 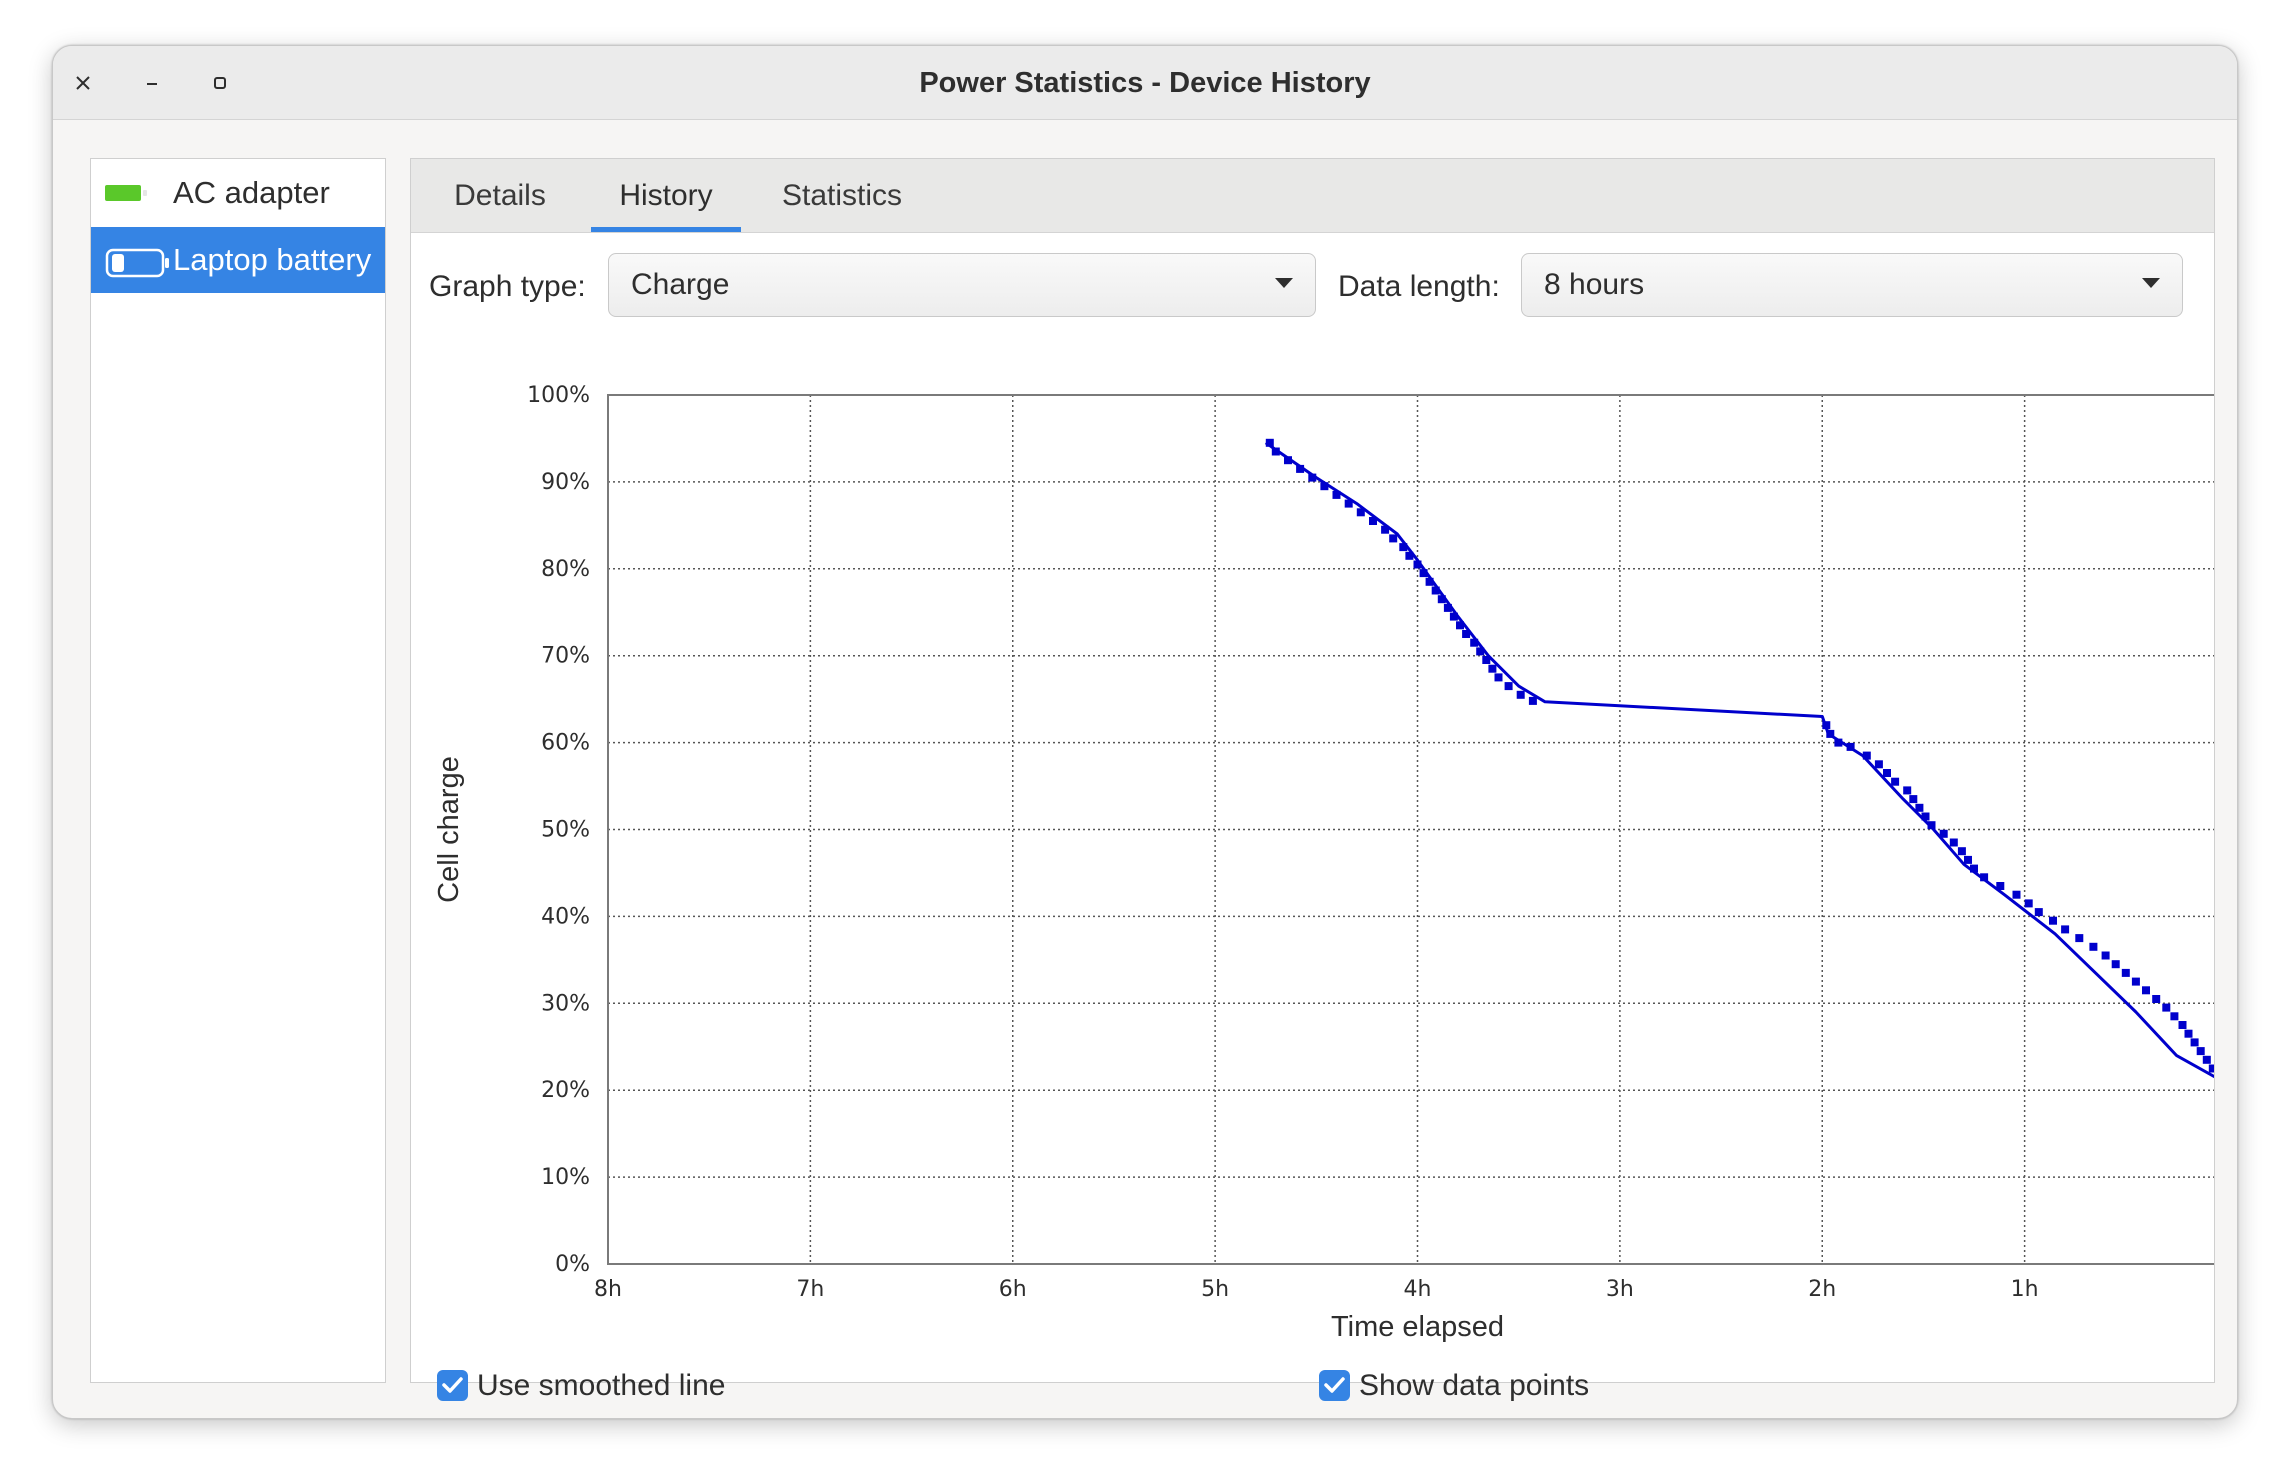 I want to click on show-data-points-label: Show data points, so click(x=1474, y=1385).